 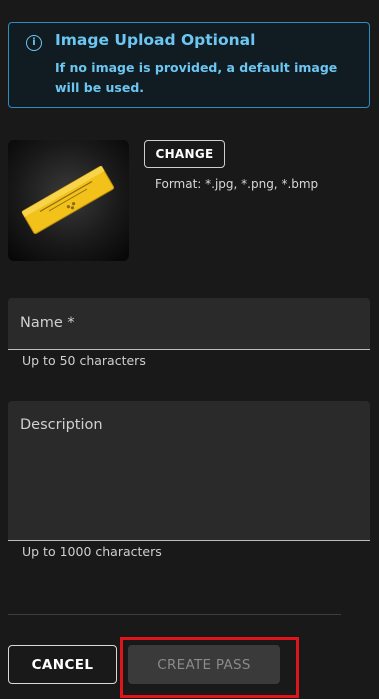 I want to click on info-title: Image Upload Optional, so click(x=155, y=40).